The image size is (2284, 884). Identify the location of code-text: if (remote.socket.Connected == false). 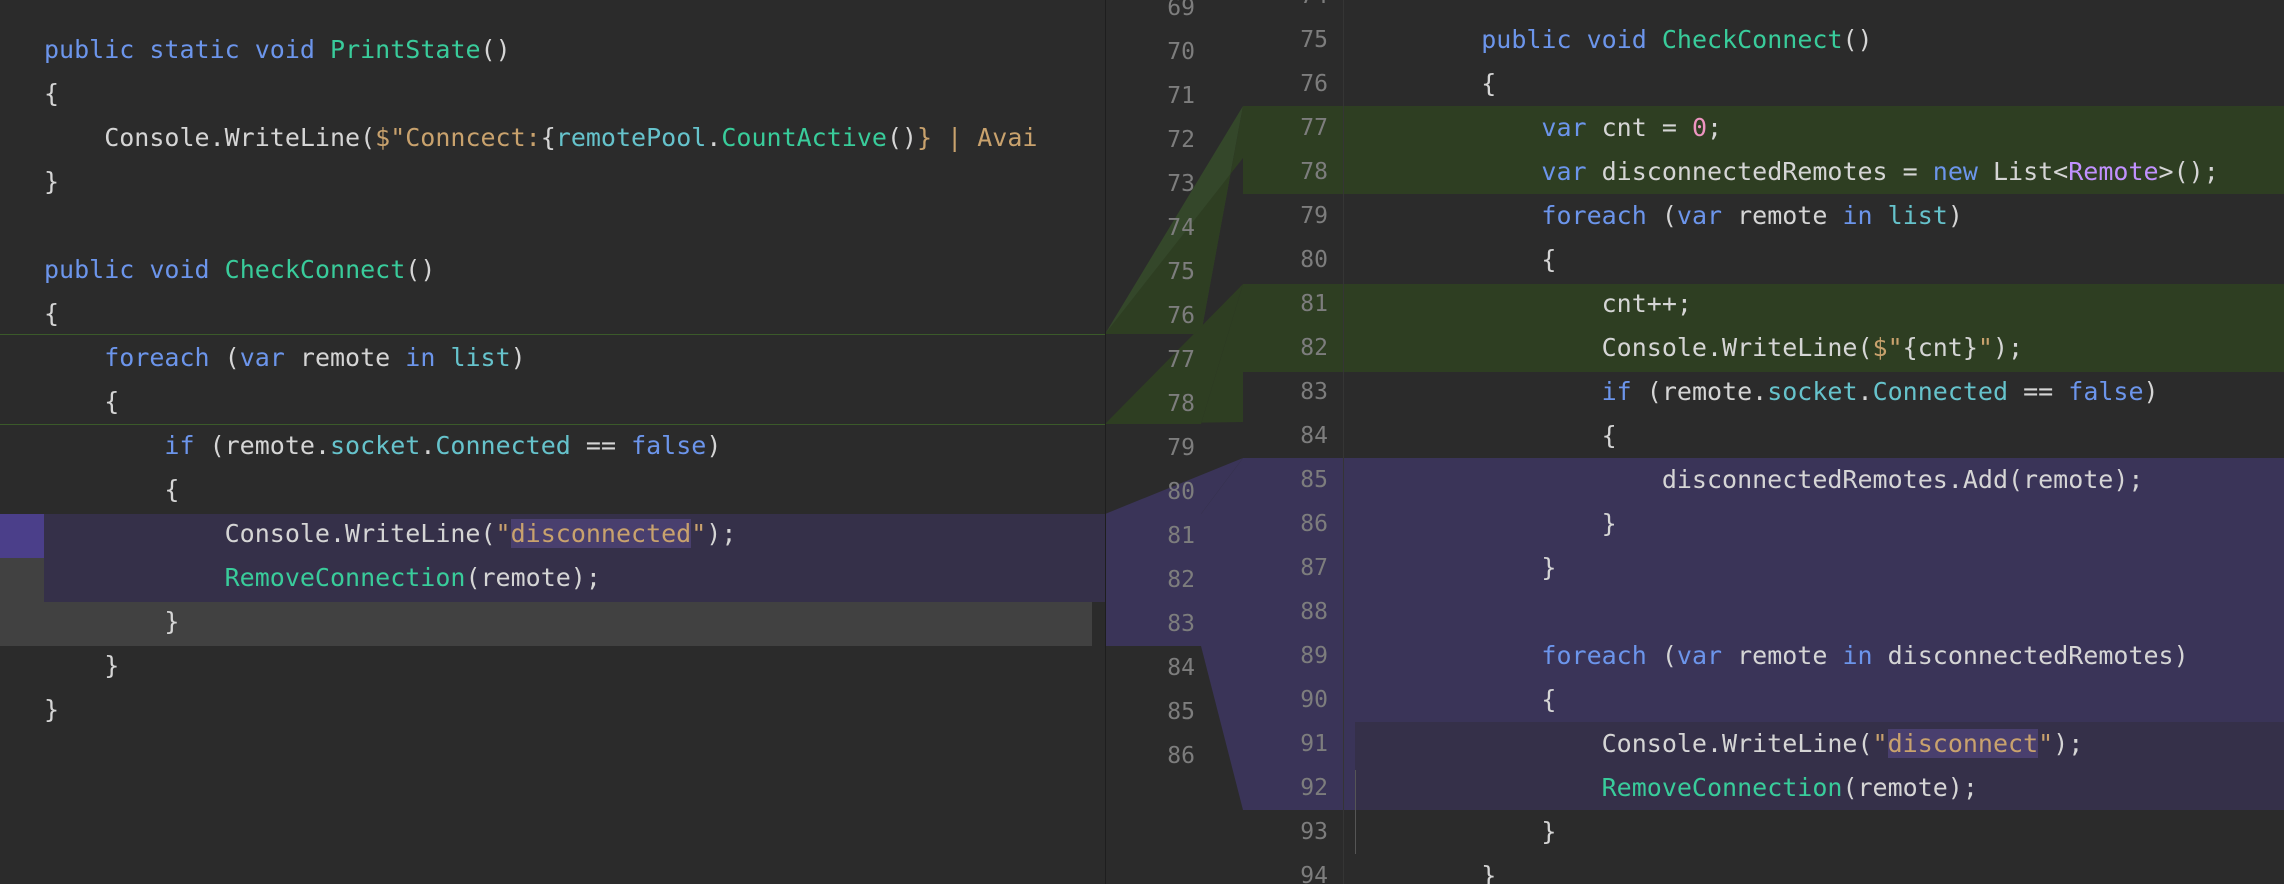
(382, 446).